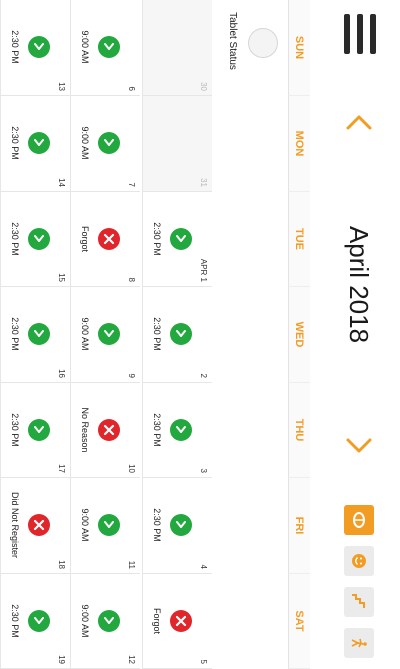 The image size is (400, 669). I want to click on dose-status-text: Forgot, so click(157, 620).